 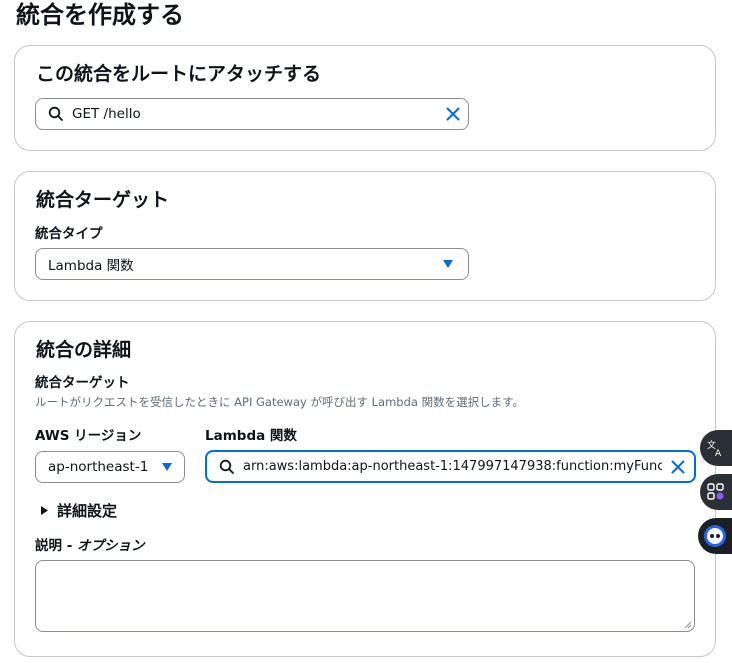 I want to click on caret-right-icon, so click(x=44, y=510).